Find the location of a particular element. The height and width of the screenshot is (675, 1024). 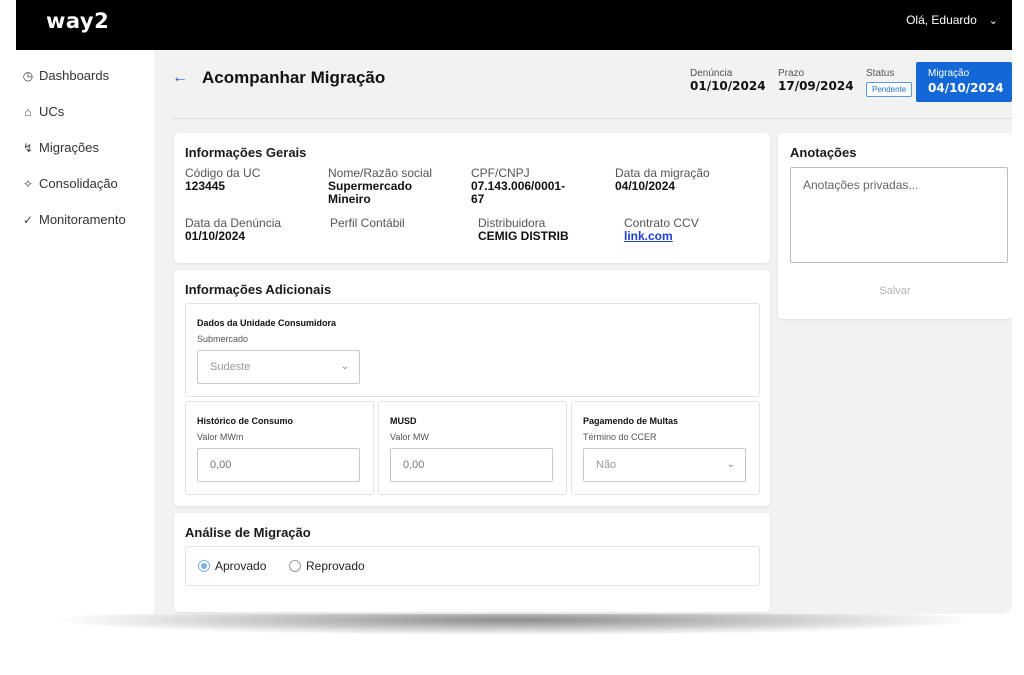

sparkle-icon: ✧ is located at coordinates (28, 183).